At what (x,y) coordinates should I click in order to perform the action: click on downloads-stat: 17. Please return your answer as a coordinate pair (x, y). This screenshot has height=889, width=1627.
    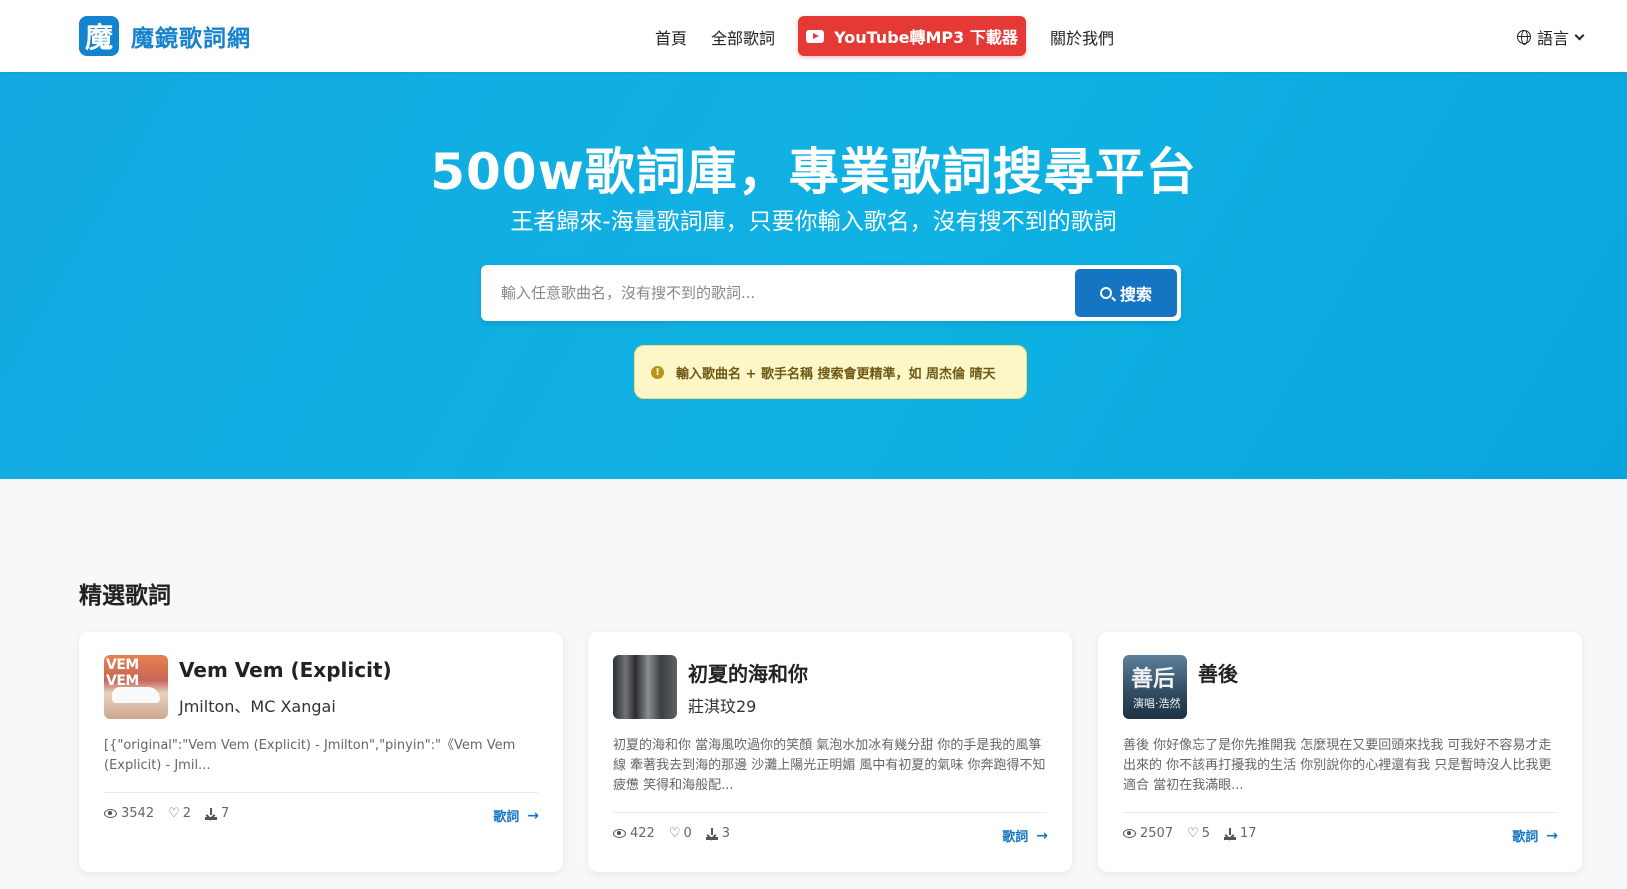
    Looking at the image, I should click on (1240, 833).